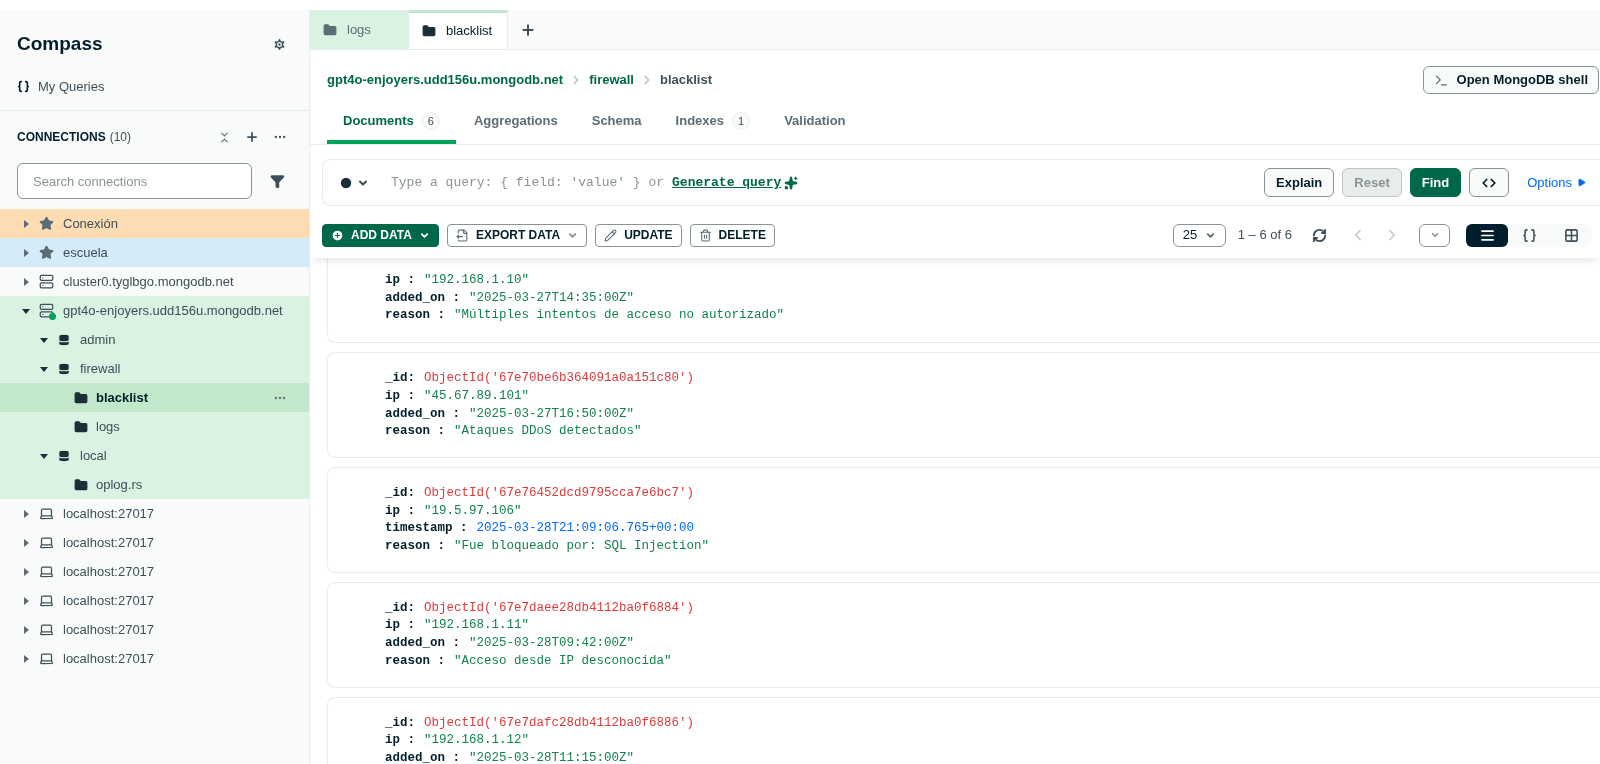 The image size is (1600, 764). What do you see at coordinates (224, 137) in the screenshot?
I see `collapse-icon` at bounding box center [224, 137].